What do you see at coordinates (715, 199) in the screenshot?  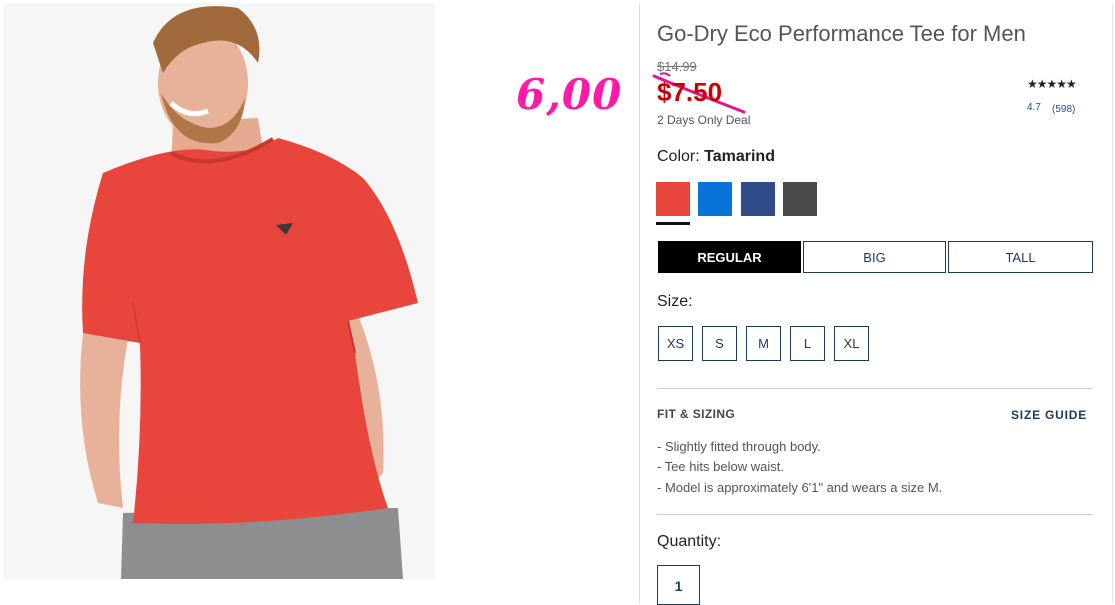 I see `color-swatch-blue` at bounding box center [715, 199].